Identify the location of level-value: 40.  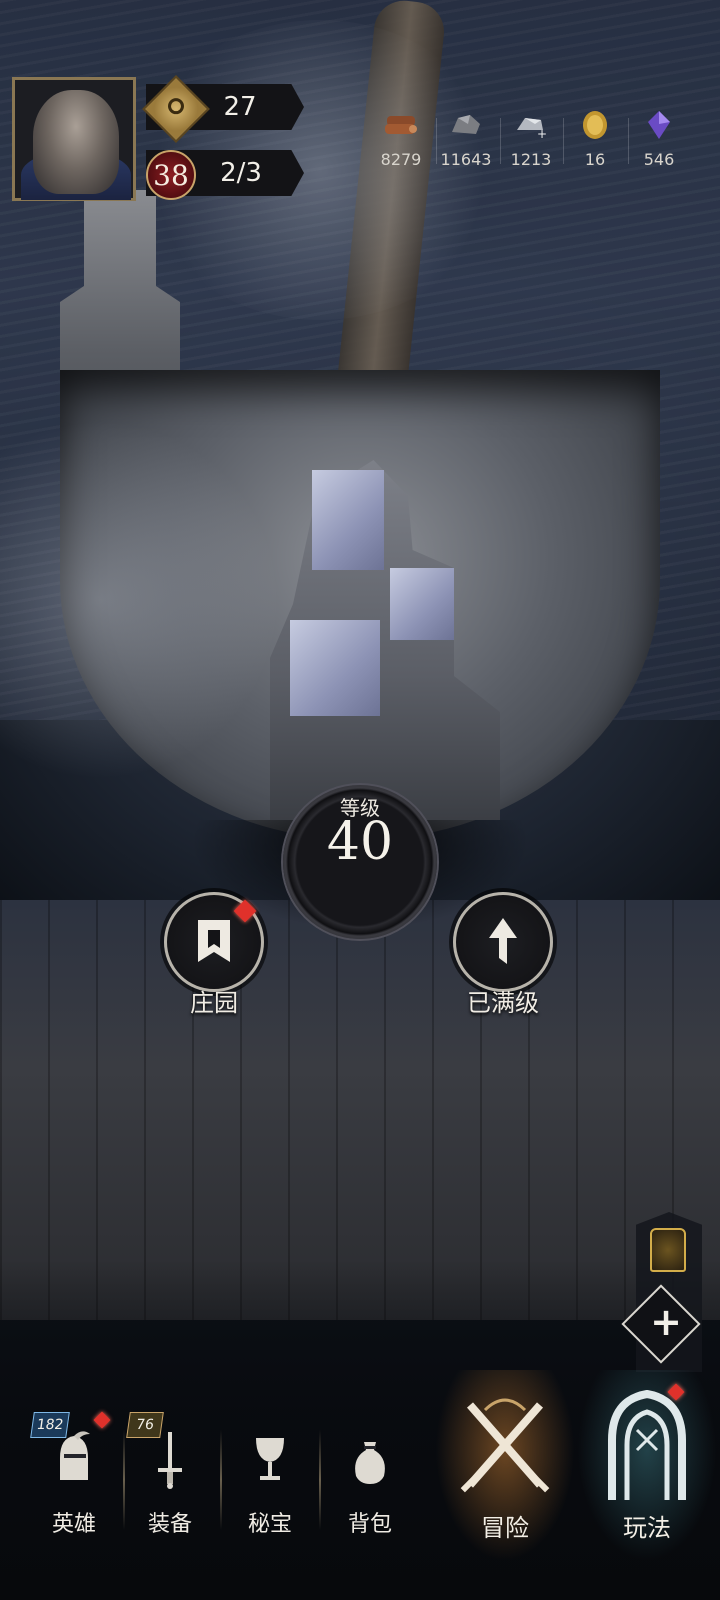
(360, 842).